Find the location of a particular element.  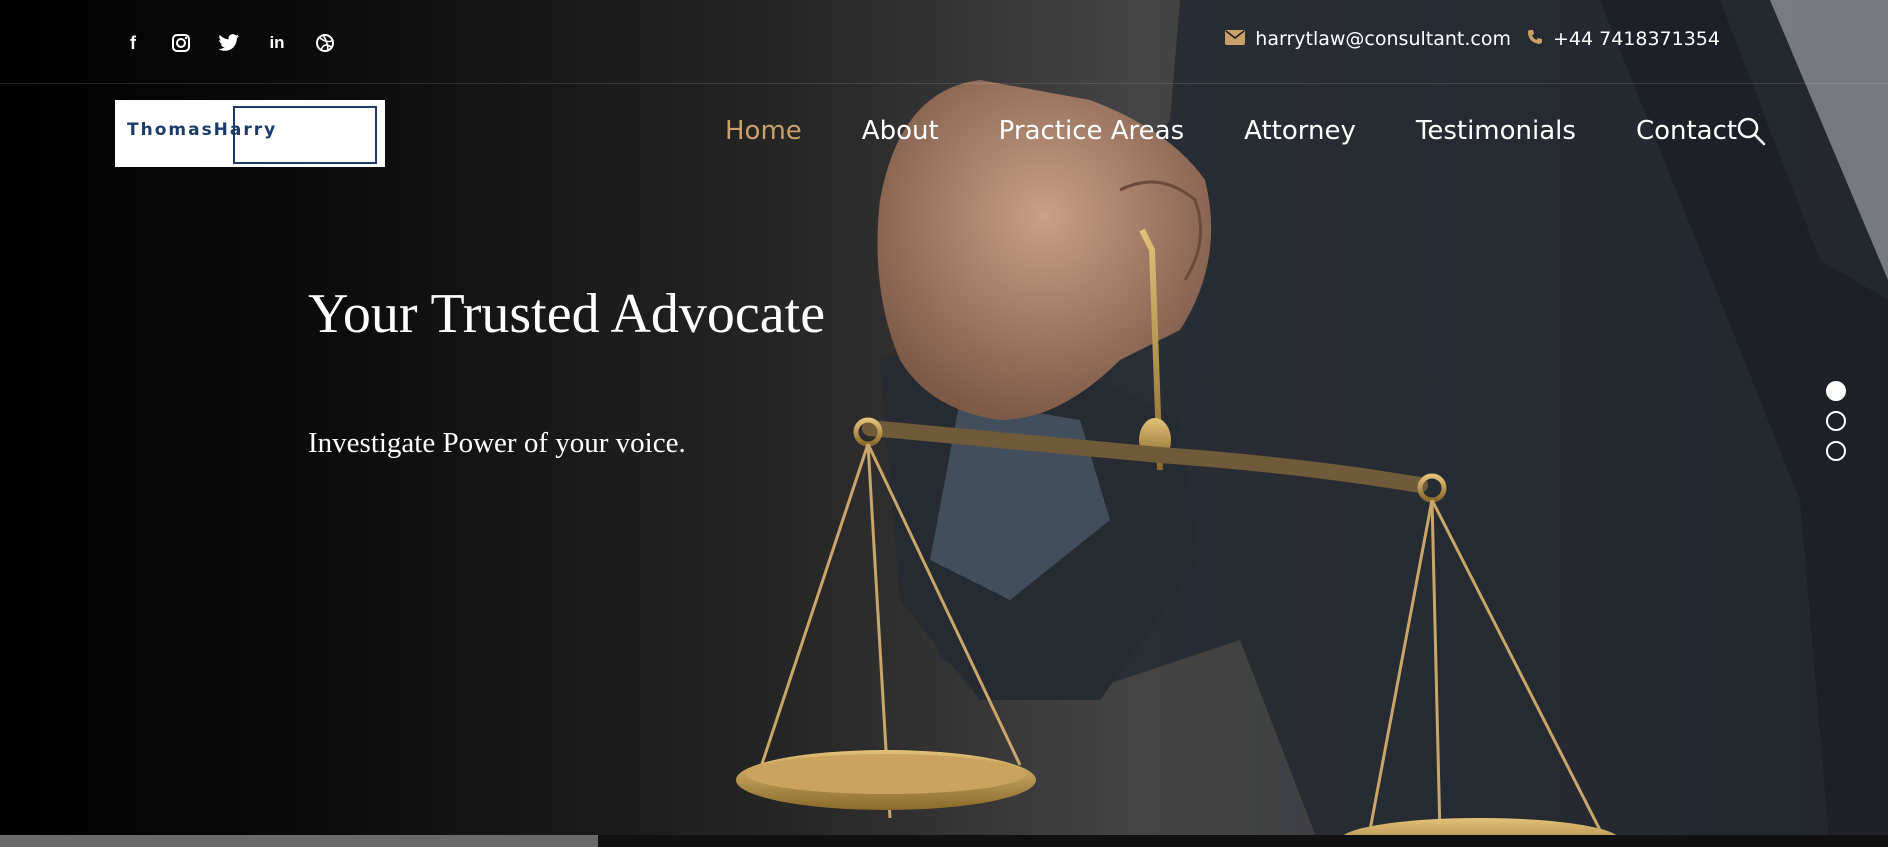

nav-practice-areas: Practice Areas is located at coordinates (1092, 131).